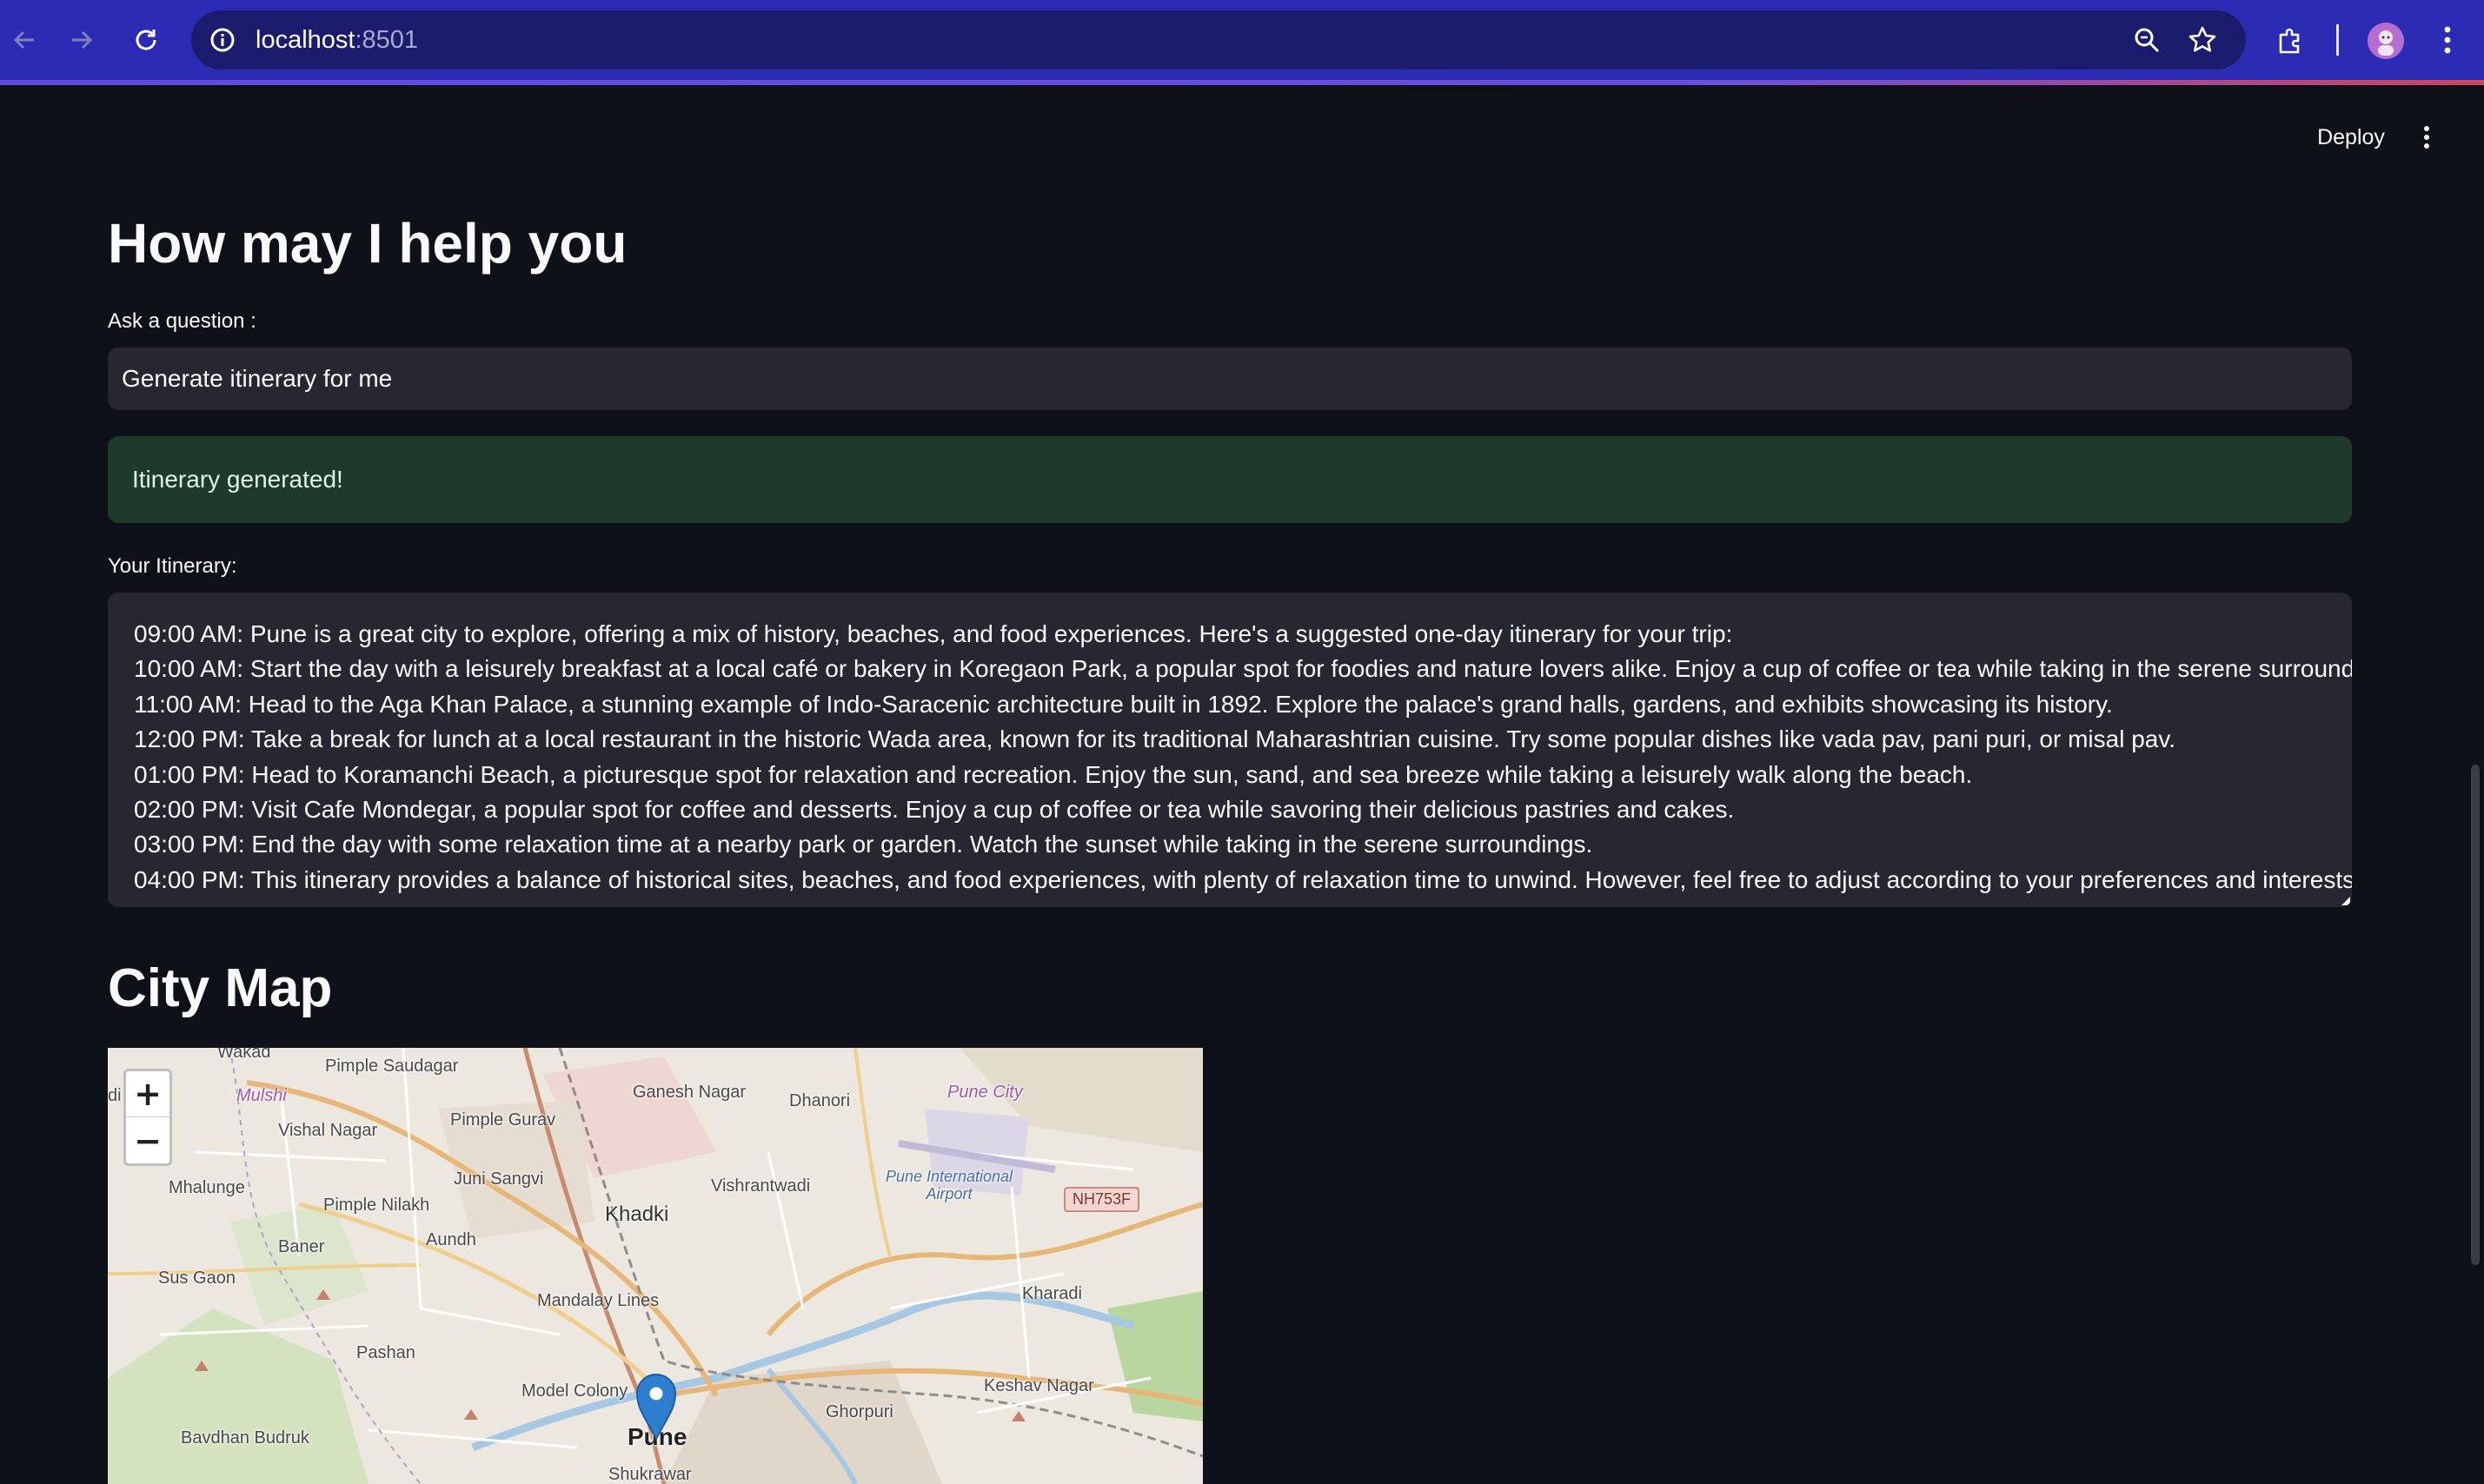  I want to click on map-label: Bavdhan Budruk, so click(245, 1438).